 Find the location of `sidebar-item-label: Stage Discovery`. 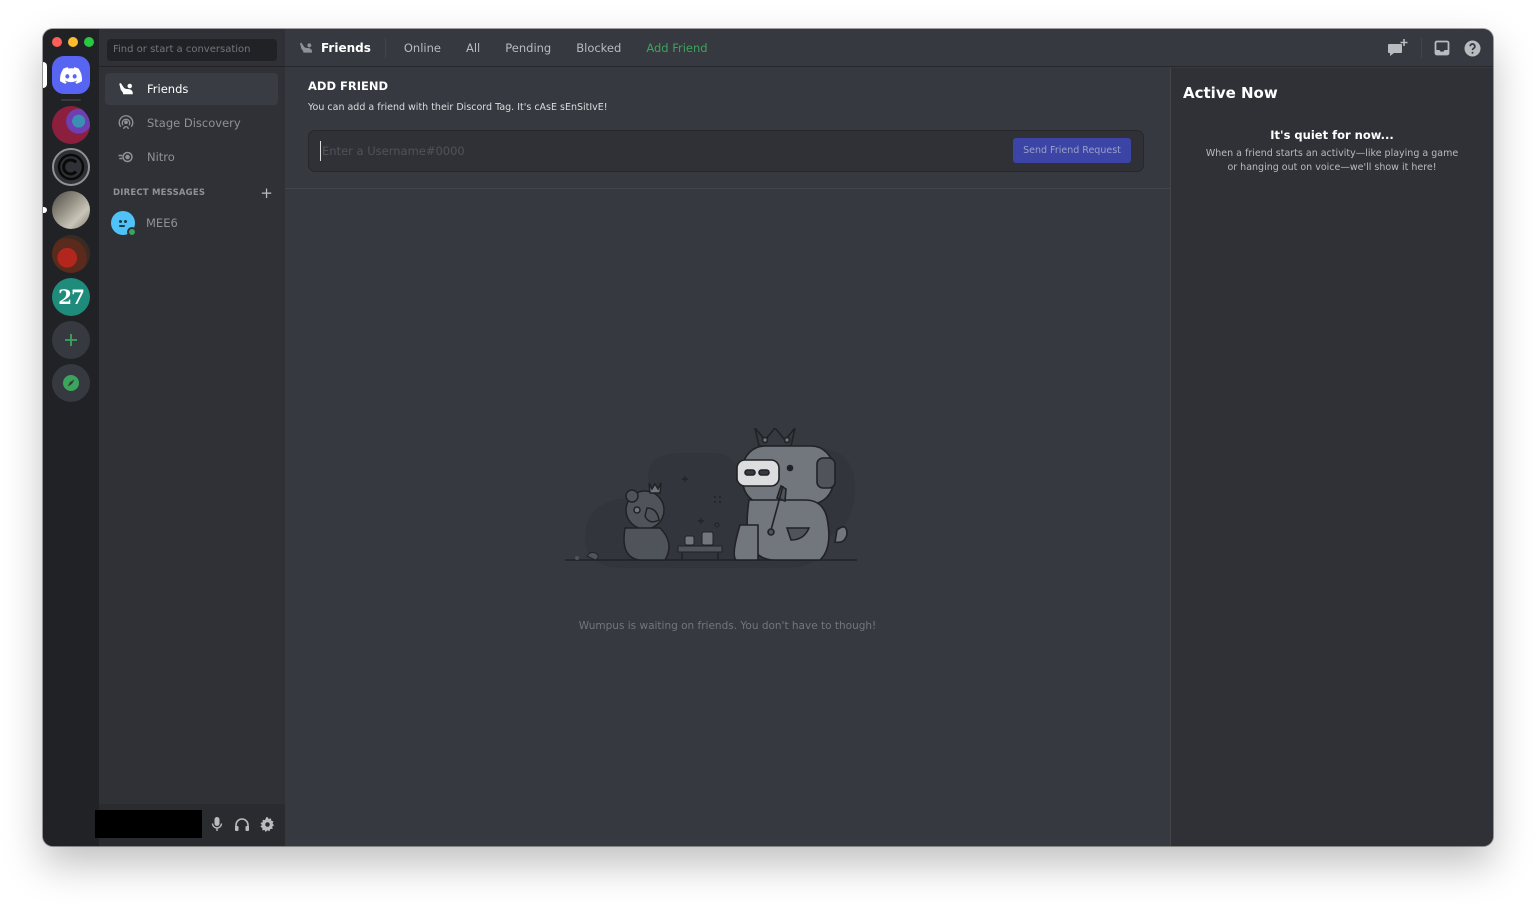

sidebar-item-label: Stage Discovery is located at coordinates (194, 123).